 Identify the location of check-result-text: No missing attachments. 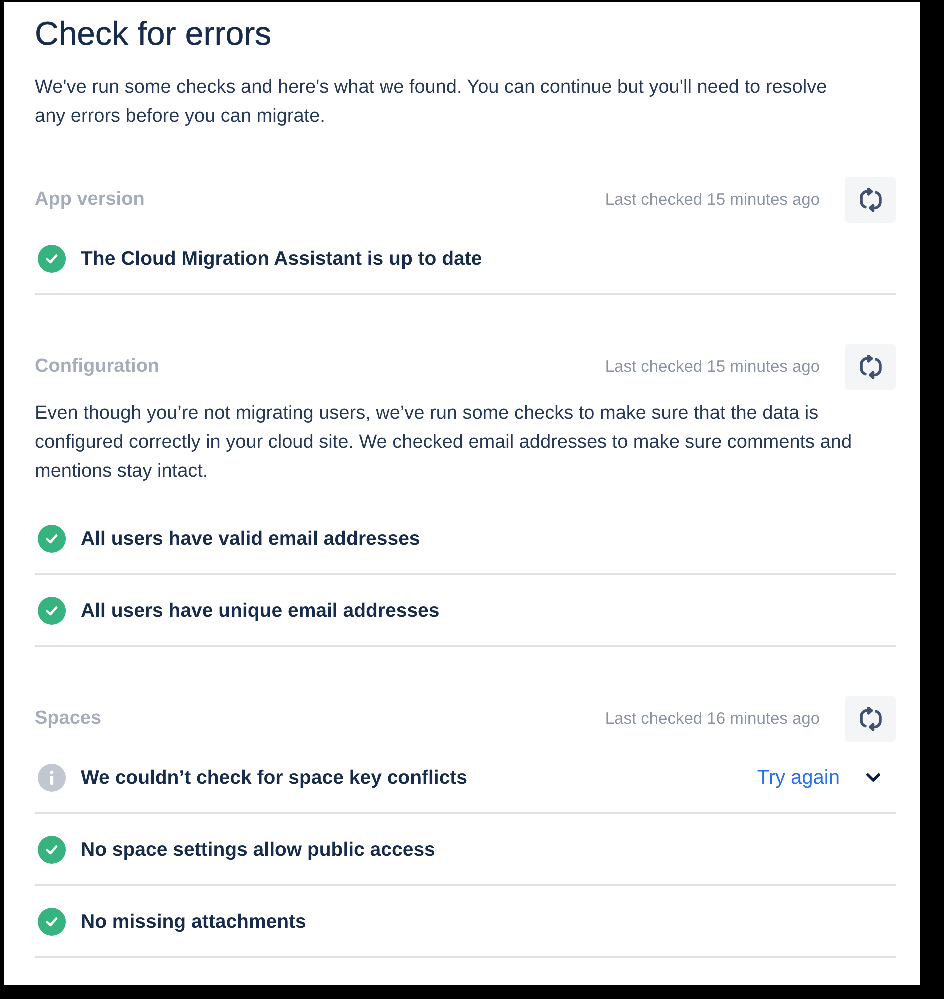
(193, 922).